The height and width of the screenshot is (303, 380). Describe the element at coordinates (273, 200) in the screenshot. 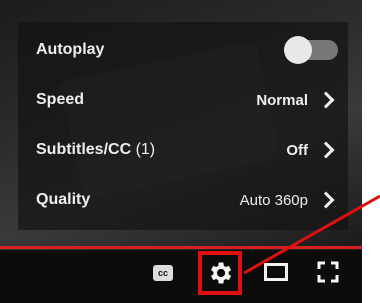

I see `quality-value: Auto 360p` at that location.